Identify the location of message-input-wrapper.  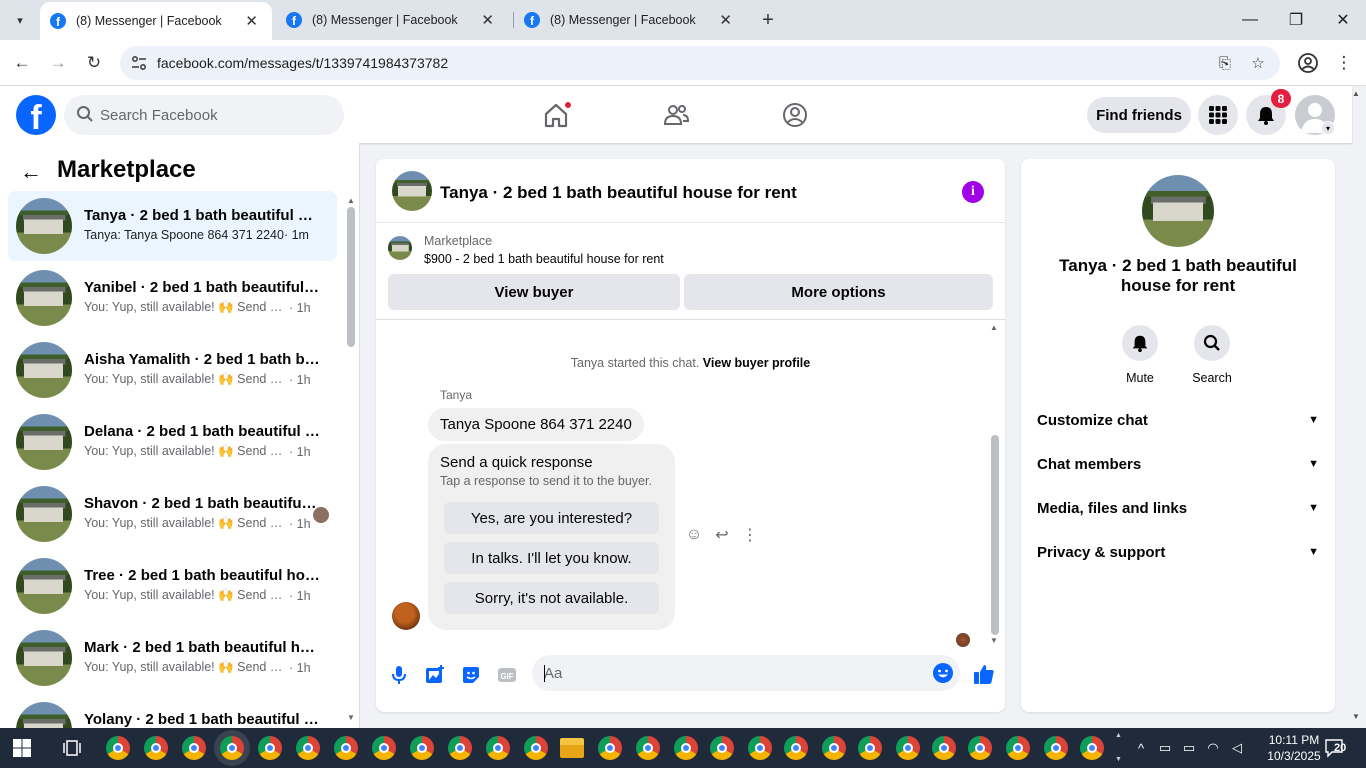
(746, 673).